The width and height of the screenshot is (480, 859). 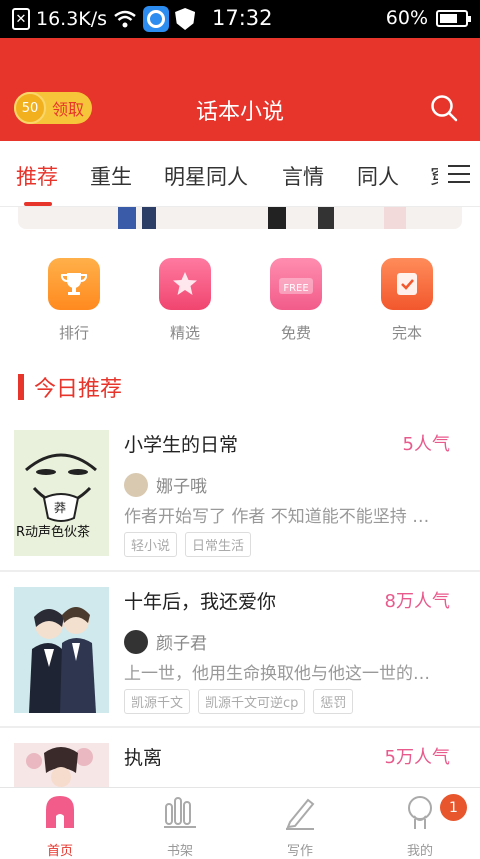 I want to click on book-tag: 凯源千文可逆cp, so click(x=252, y=701).